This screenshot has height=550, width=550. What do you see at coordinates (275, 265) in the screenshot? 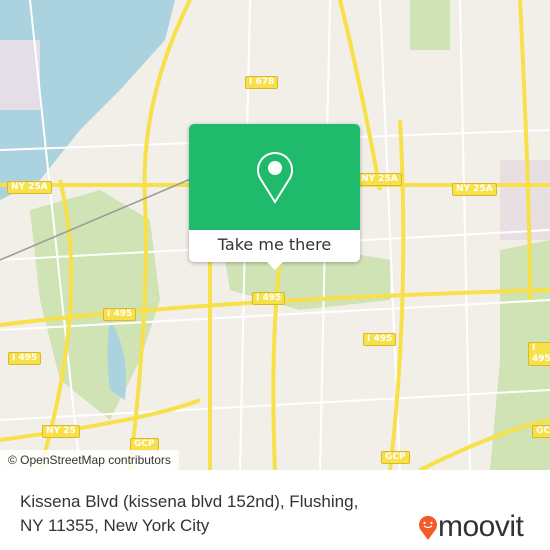
I see `popup-pointer` at bounding box center [275, 265].